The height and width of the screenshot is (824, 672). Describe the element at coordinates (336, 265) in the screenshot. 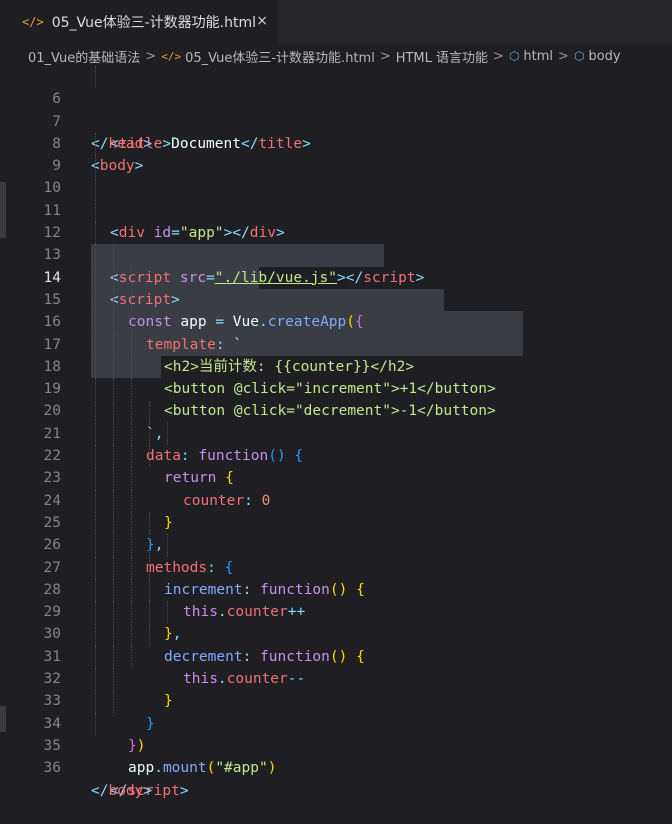

I see `code-line: 13 <script>` at that location.